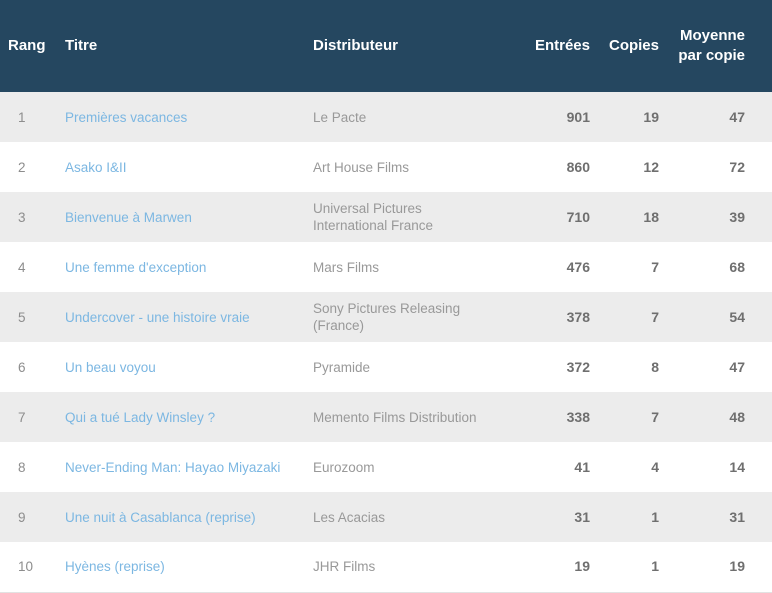 This screenshot has width=772, height=593. I want to click on film-title-link: Premières vacances, so click(126, 117).